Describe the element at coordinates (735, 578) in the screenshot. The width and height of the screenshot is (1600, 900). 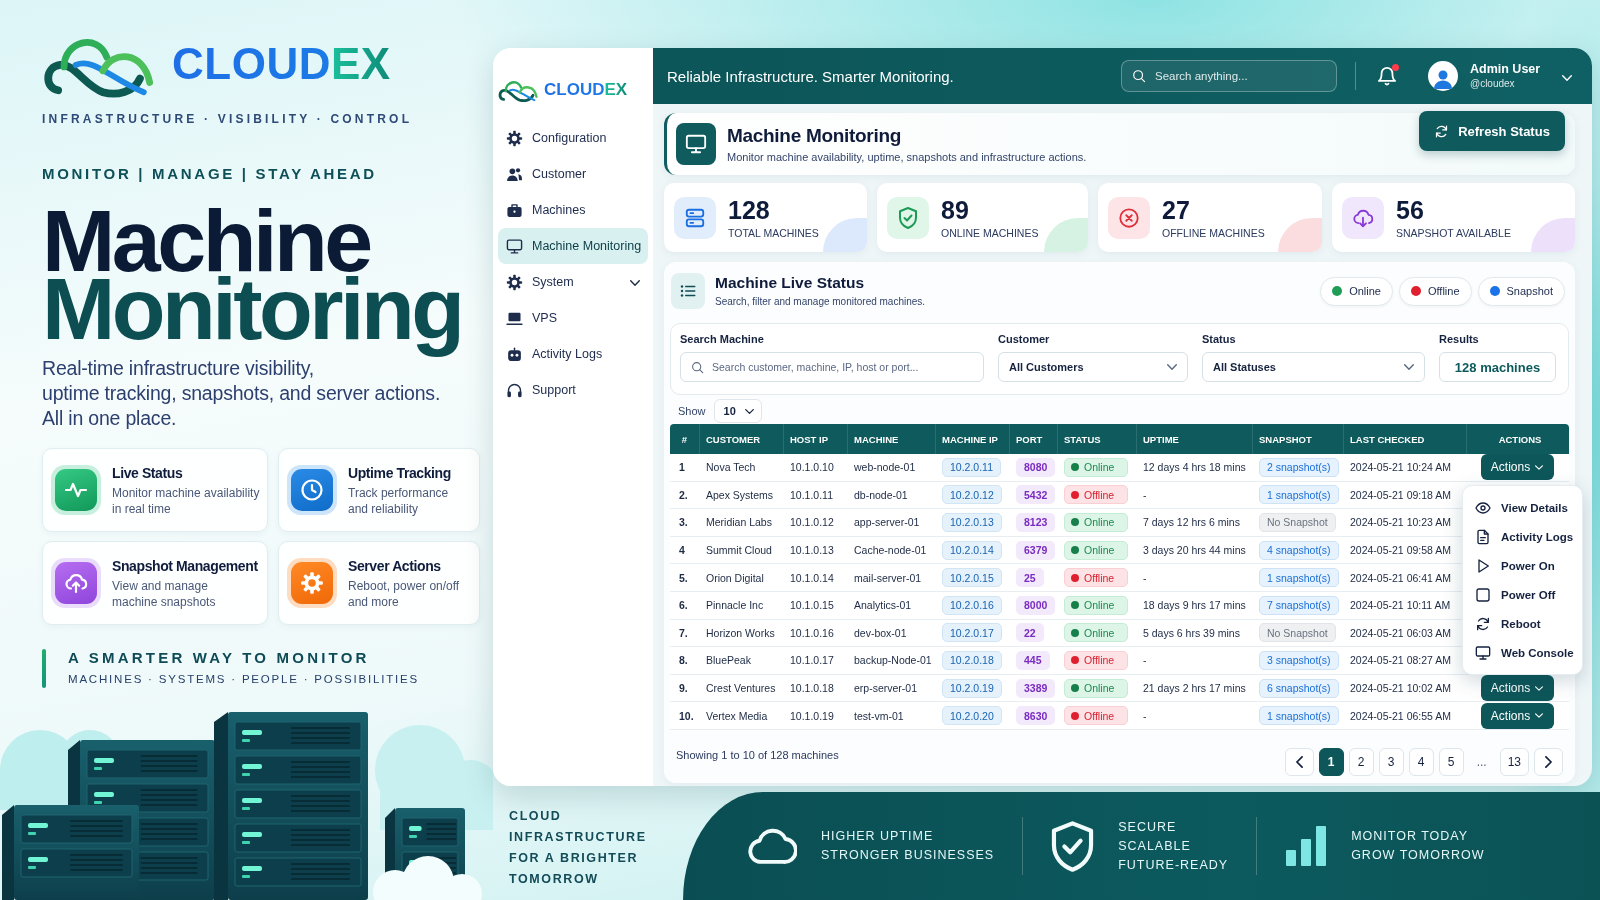
I see `table-cell-text: Orion Digital` at that location.